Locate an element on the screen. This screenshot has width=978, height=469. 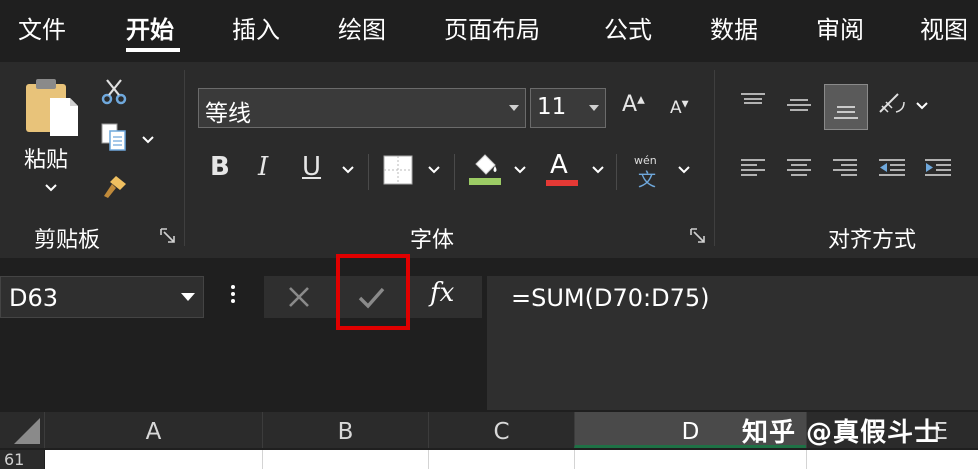
enter-button-highlight is located at coordinates (373, 292).